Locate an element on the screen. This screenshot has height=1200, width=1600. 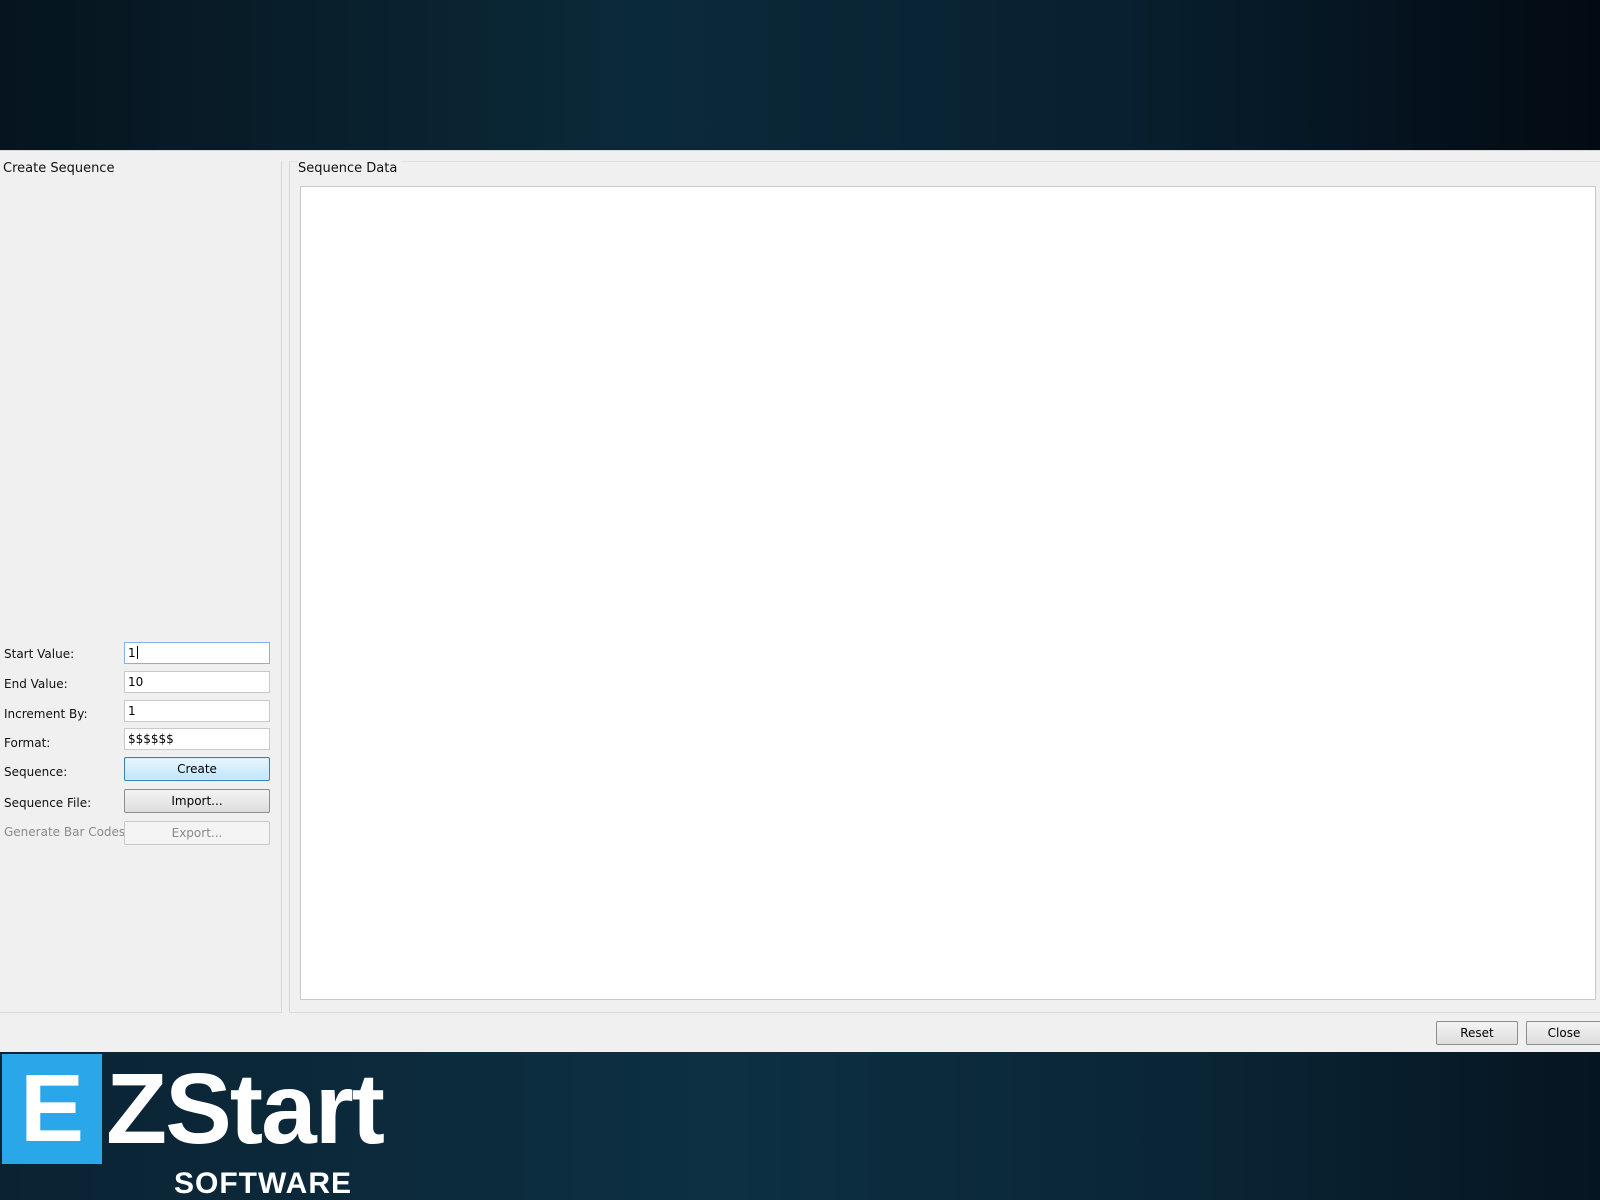
close-button: Close is located at coordinates (1563, 1033).